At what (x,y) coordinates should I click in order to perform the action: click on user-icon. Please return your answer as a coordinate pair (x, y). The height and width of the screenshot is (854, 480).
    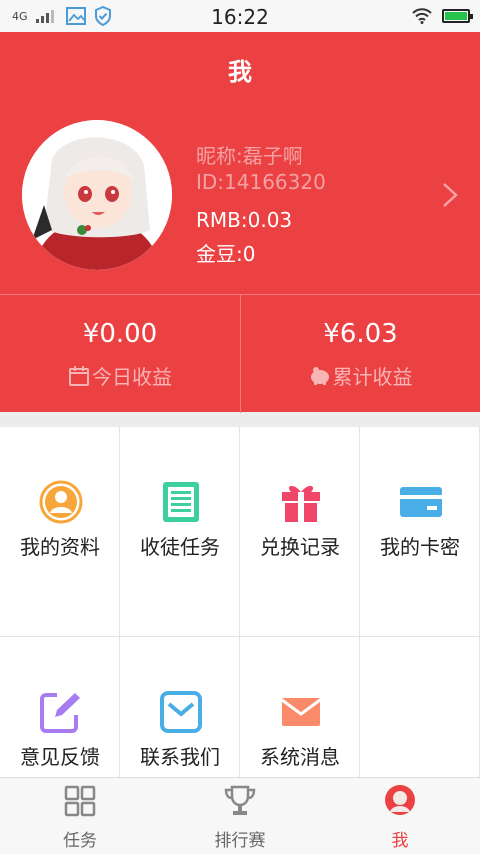
    Looking at the image, I should click on (61, 502).